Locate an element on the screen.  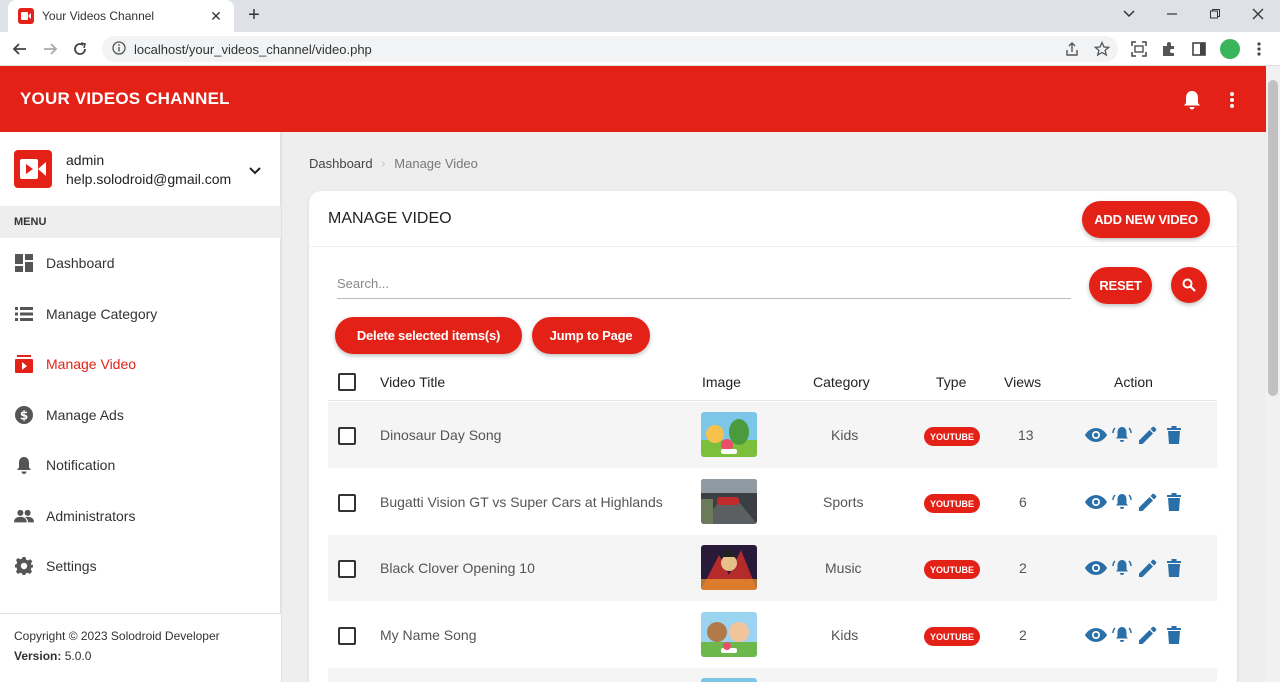
sidebar-item-manage-ads: $ Manage Ads is located at coordinates (140, 415).